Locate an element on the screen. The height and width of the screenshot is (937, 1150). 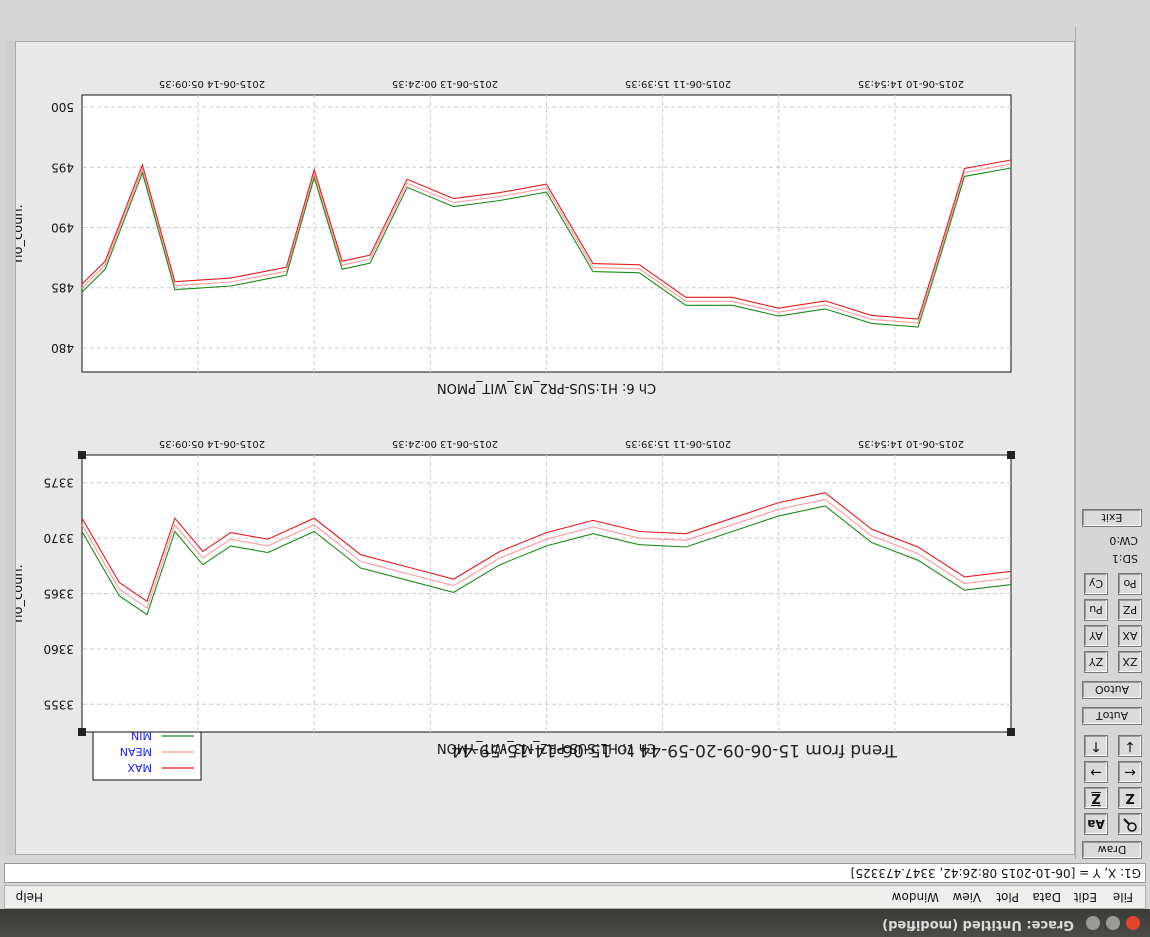
zoom-x-button: Z is located at coordinates (1130, 798).